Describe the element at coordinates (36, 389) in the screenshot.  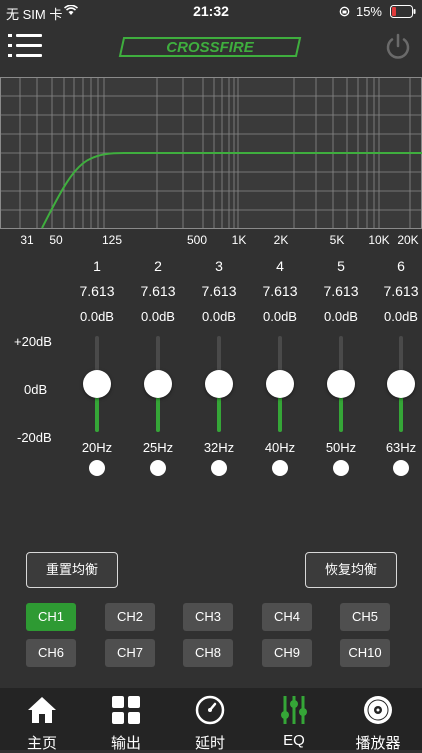
I see `gain-scale-mid: 0dB` at that location.